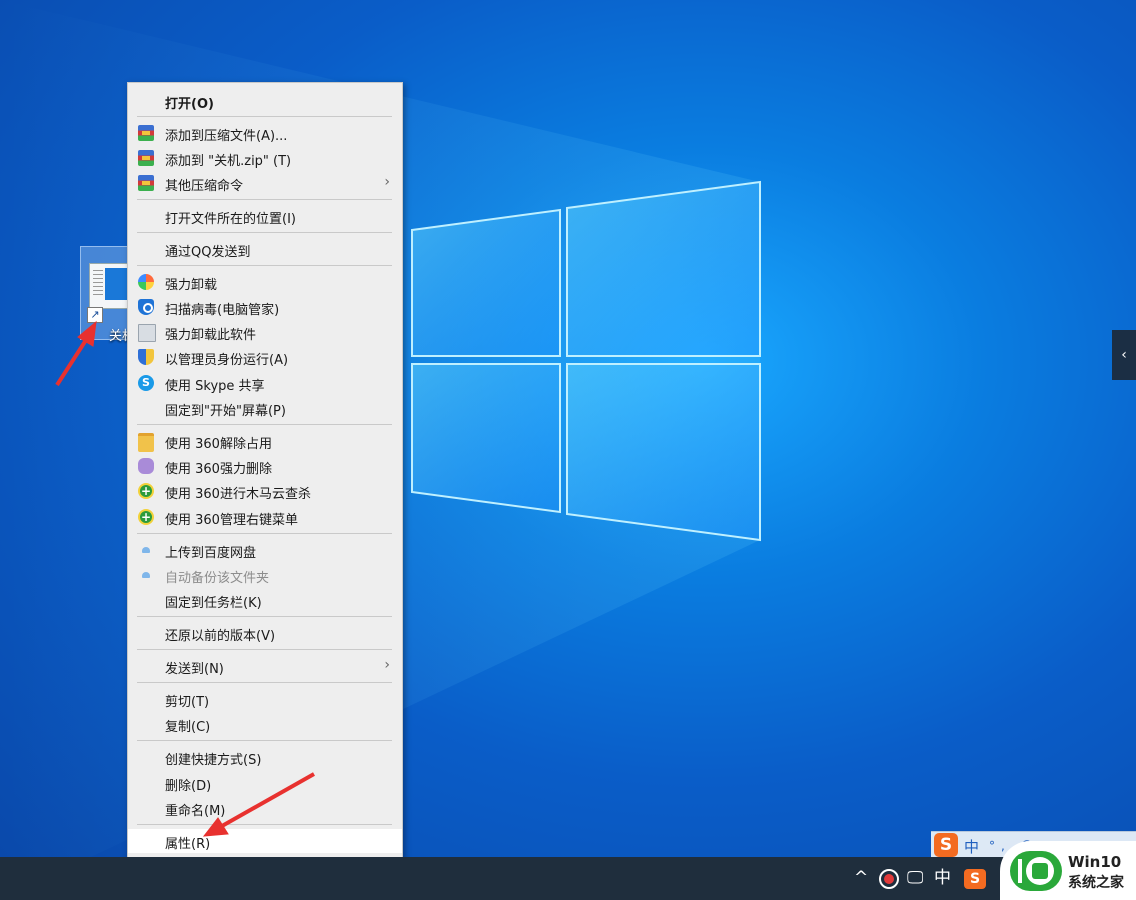 The height and width of the screenshot is (900, 1136). I want to click on menu-item-label: 使用 360管理右键菜单, so click(231, 520).